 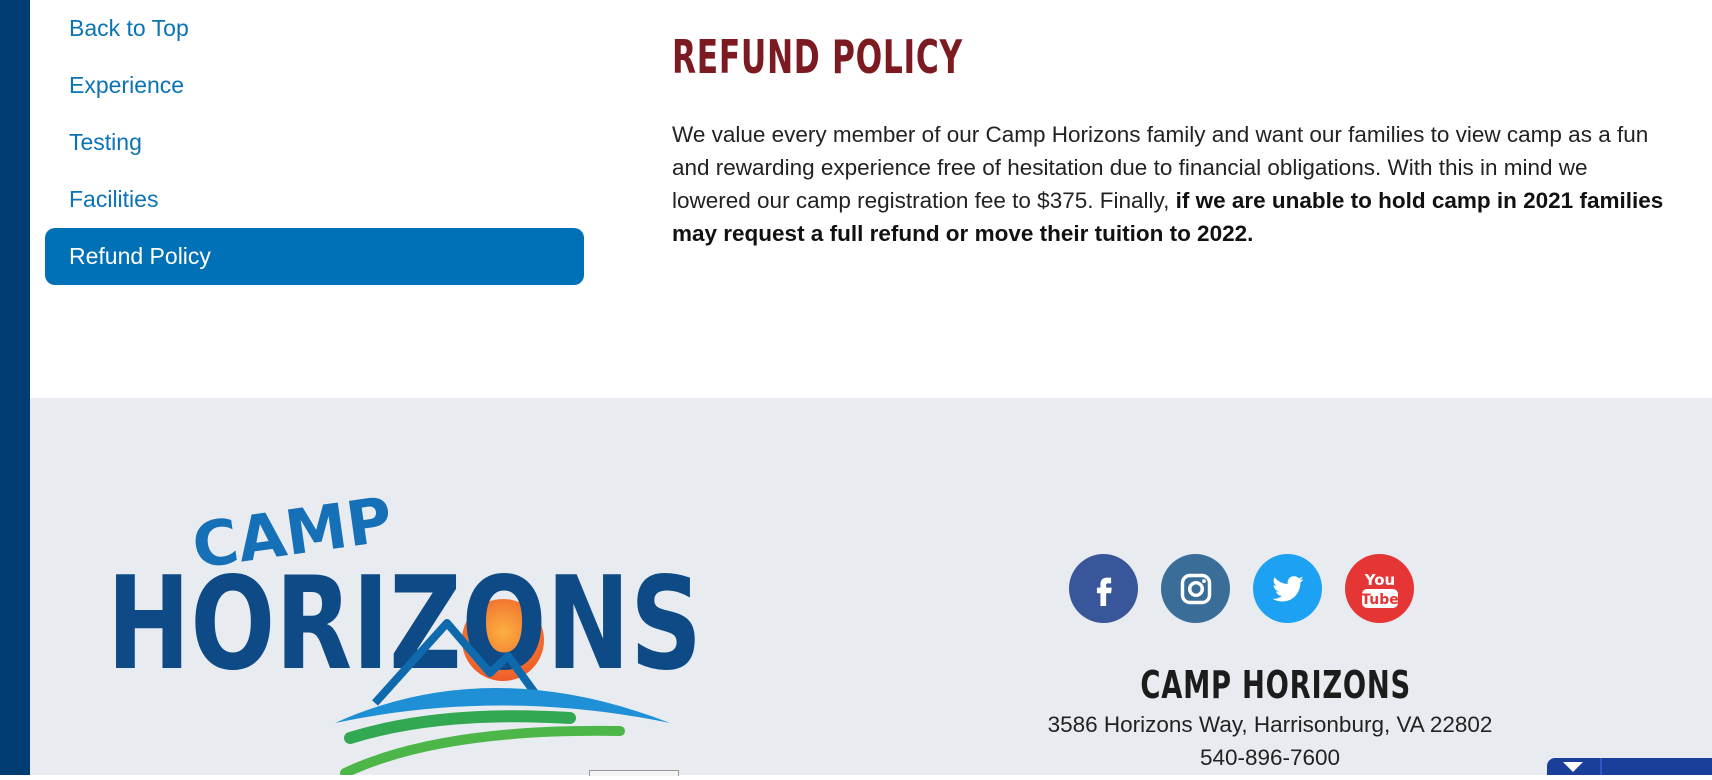 I want to click on youtube-link: You Tube, so click(x=1379, y=588).